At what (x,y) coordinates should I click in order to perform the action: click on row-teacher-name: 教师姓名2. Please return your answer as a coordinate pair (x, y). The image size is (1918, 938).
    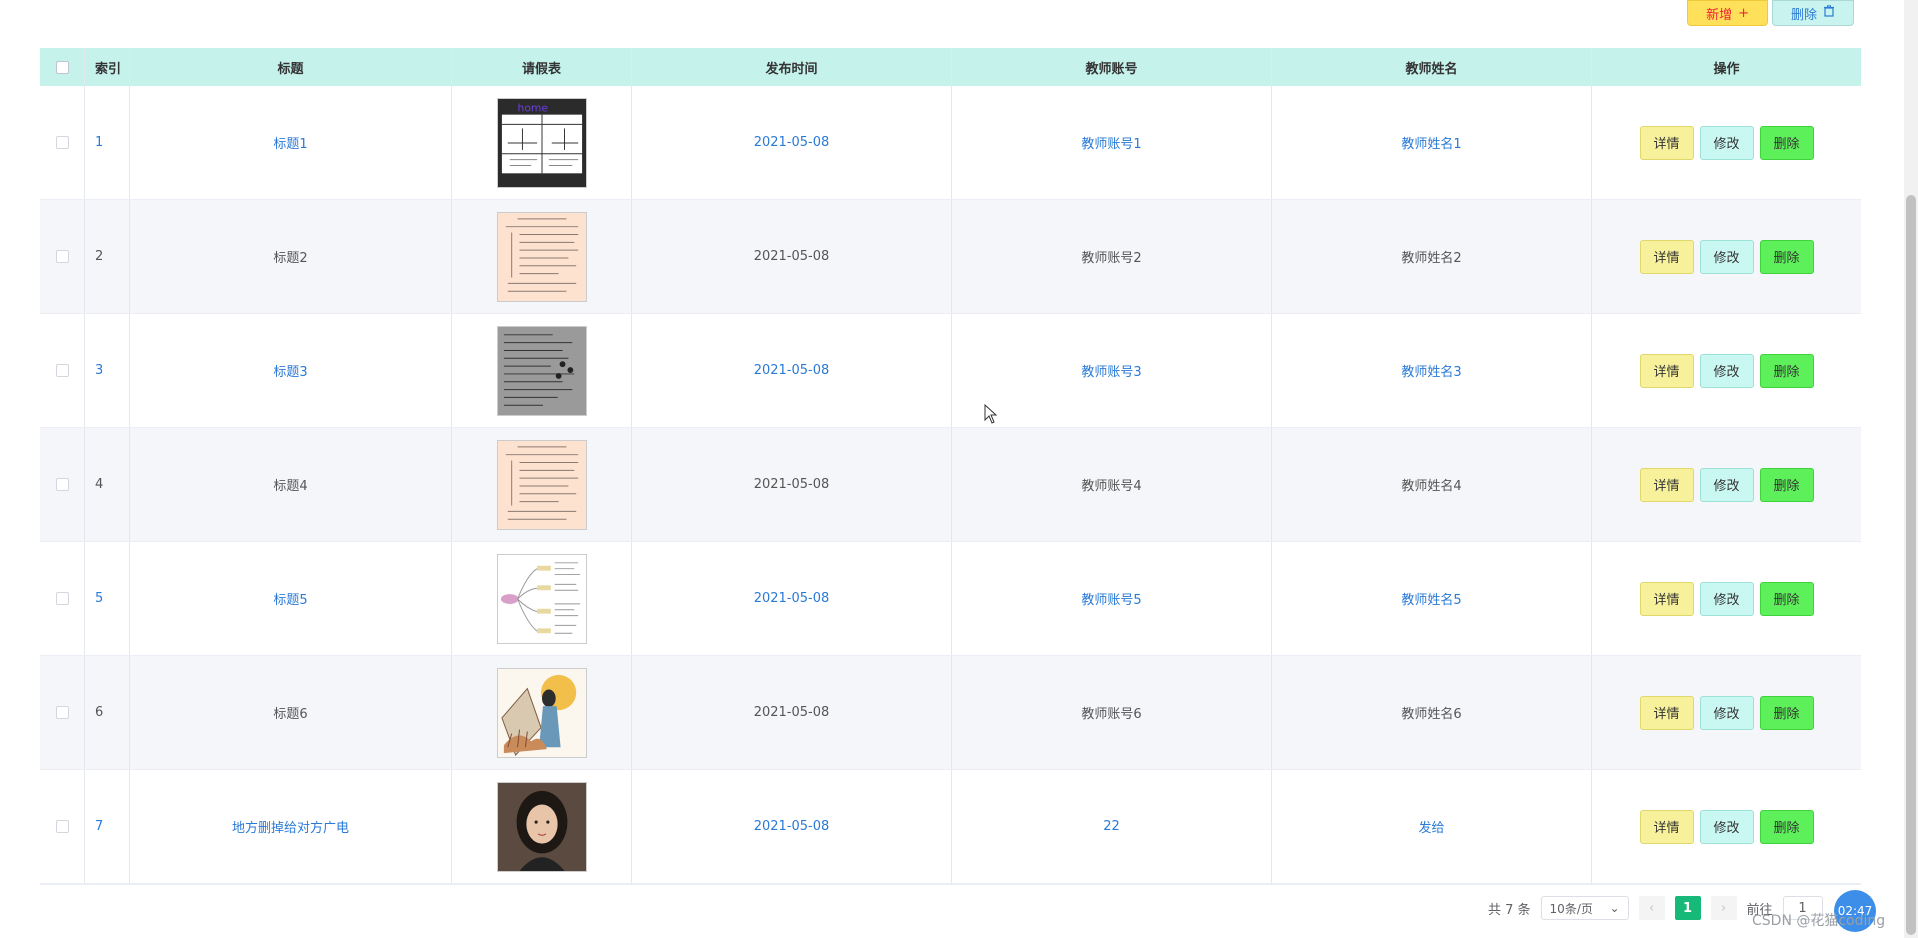
    Looking at the image, I should click on (1432, 256).